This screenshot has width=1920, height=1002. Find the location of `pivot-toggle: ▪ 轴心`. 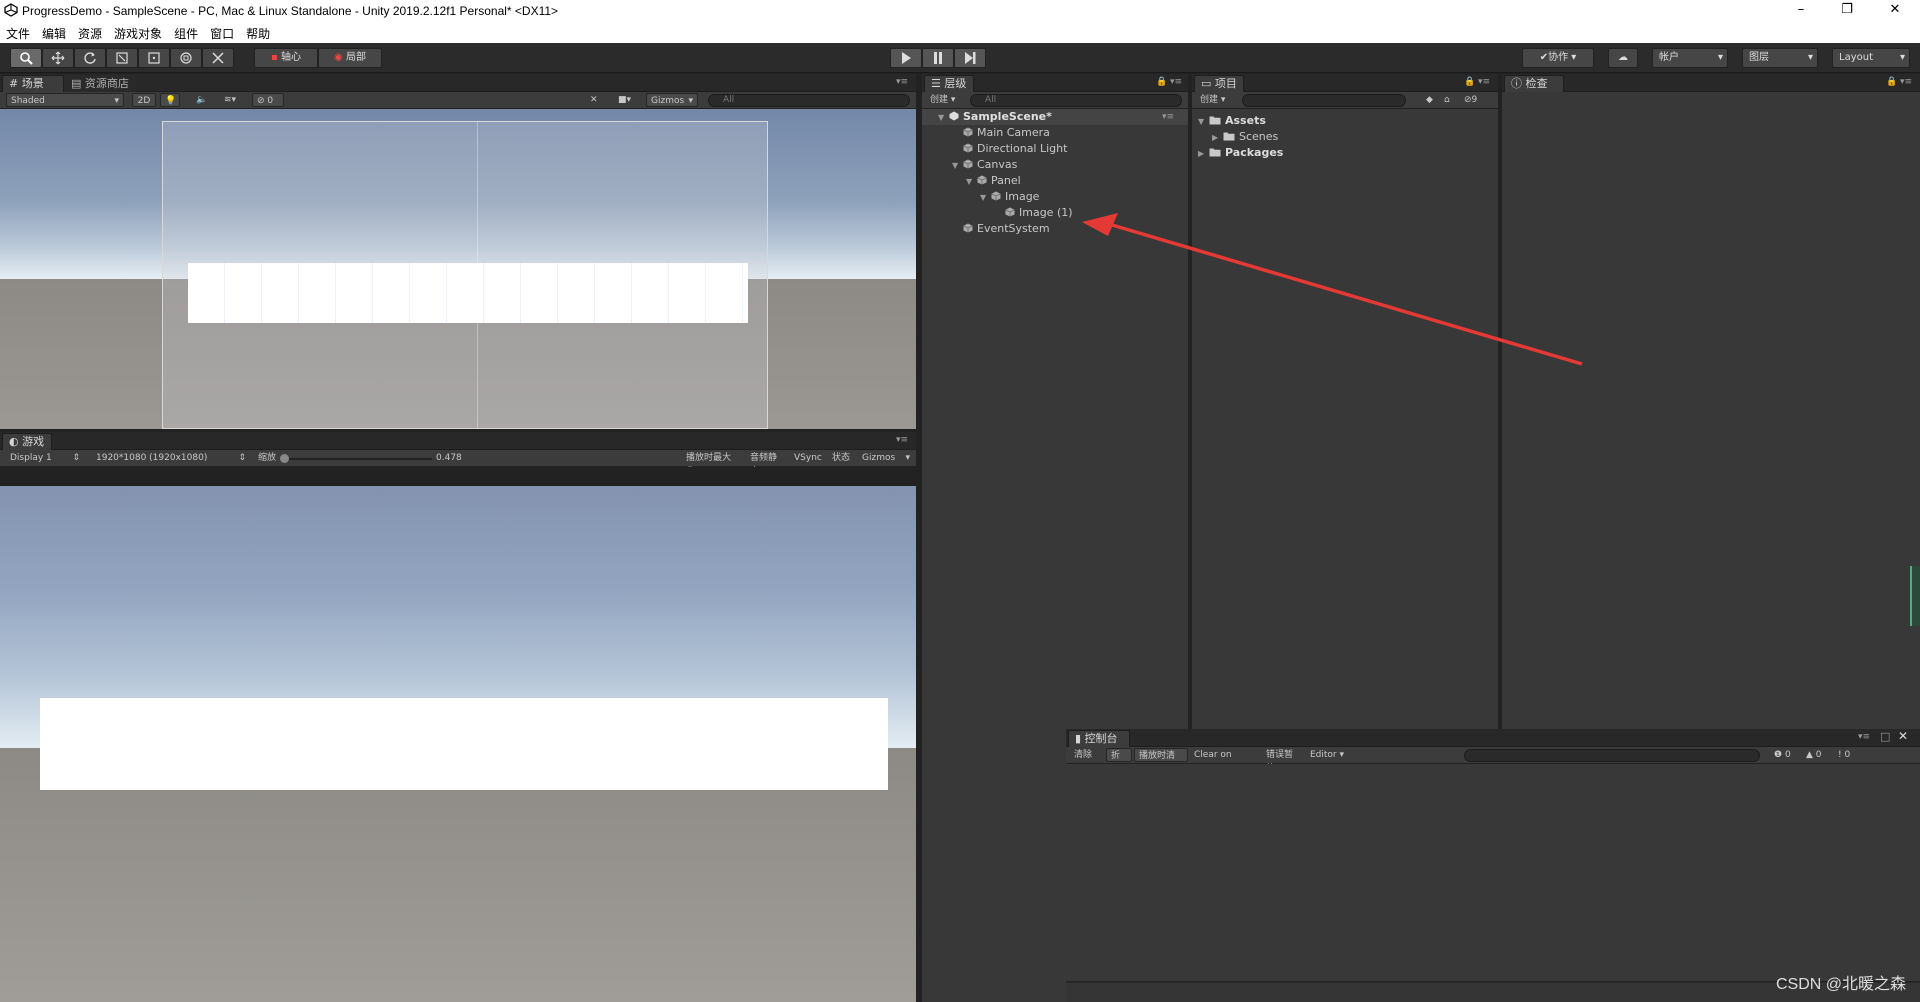

pivot-toggle: ▪ 轴心 is located at coordinates (286, 58).